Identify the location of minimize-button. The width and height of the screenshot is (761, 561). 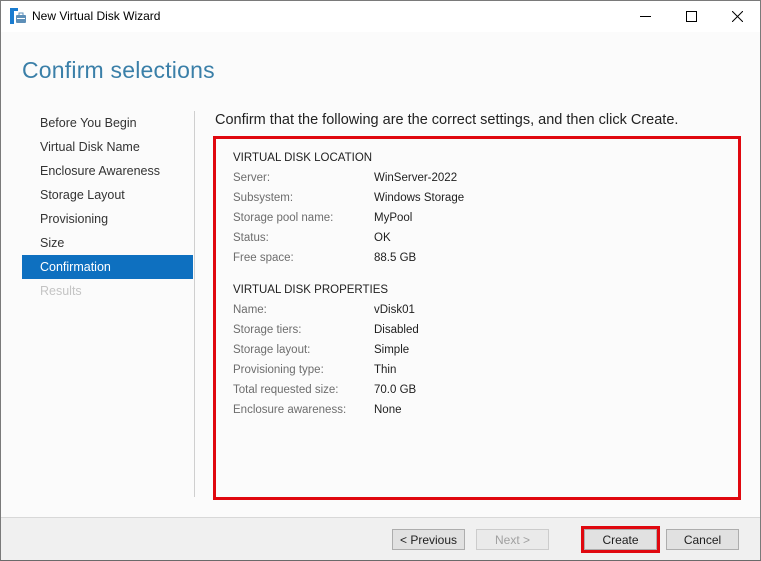
(645, 16).